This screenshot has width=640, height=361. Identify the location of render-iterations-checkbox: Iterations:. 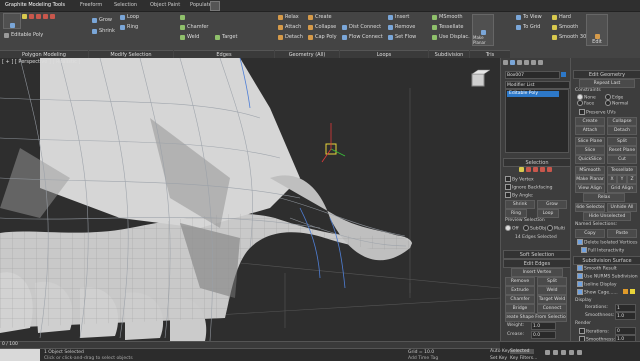
(594, 331).